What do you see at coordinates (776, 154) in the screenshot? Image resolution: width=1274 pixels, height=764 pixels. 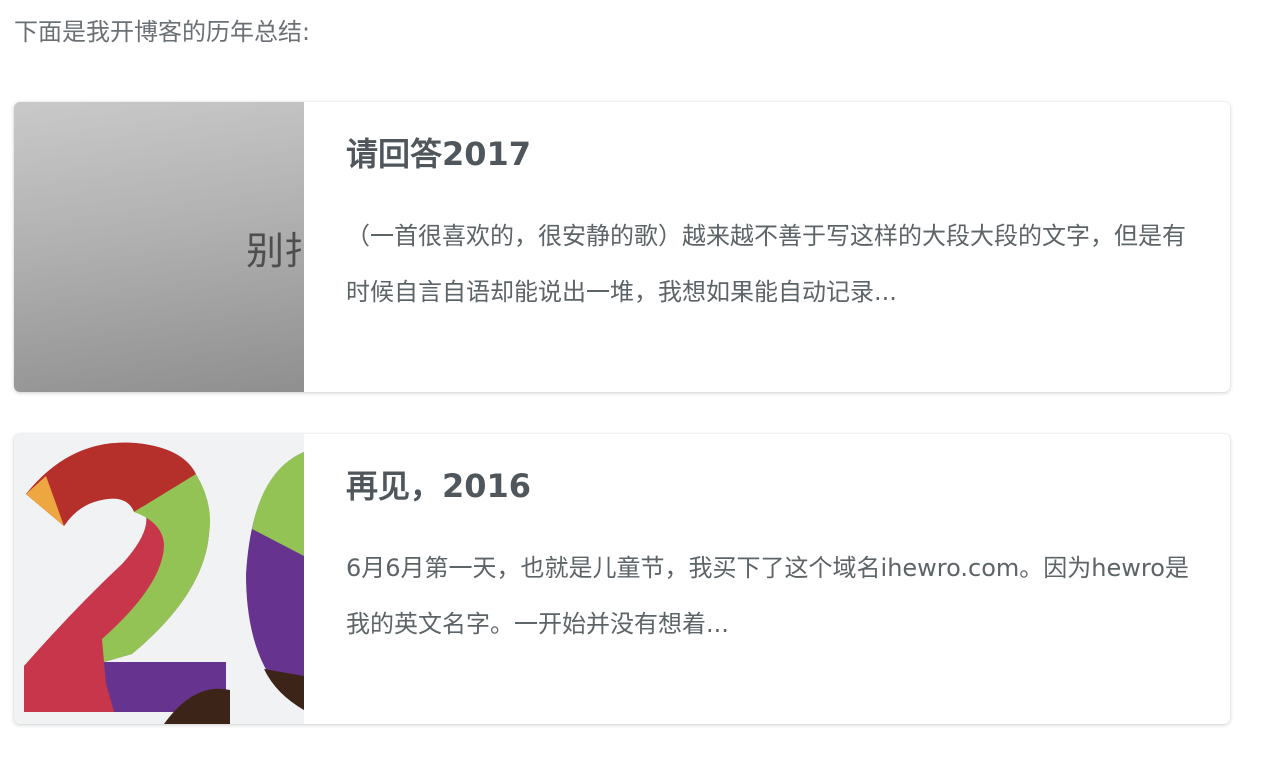 I see `post-title: 请回答2017` at bounding box center [776, 154].